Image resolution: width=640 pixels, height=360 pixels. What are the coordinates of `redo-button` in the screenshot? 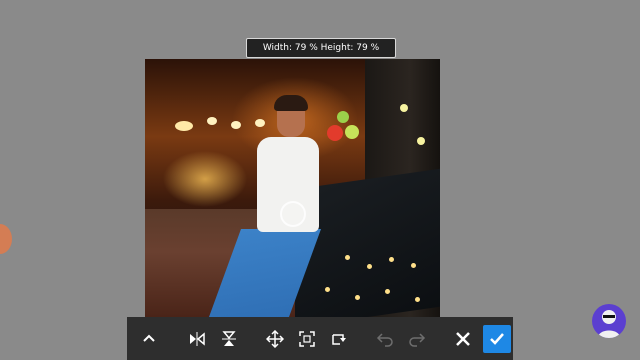 It's located at (417, 339).